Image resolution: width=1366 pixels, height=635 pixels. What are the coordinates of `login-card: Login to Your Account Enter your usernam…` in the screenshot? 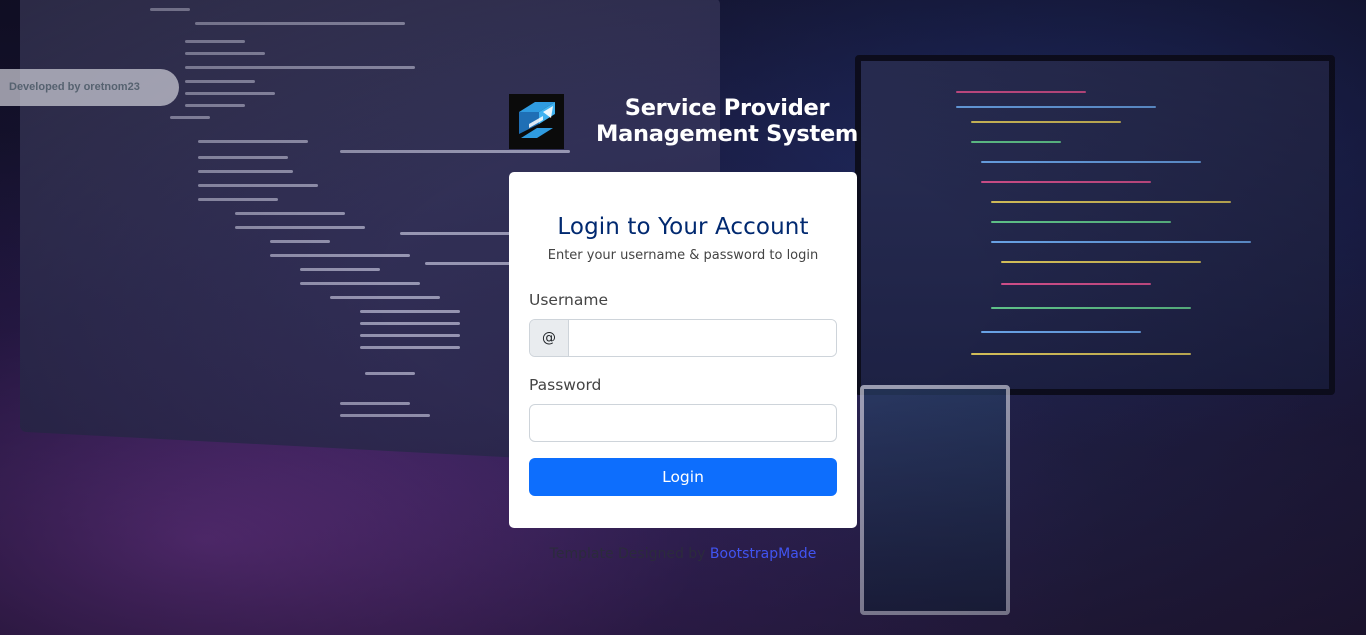 It's located at (683, 350).